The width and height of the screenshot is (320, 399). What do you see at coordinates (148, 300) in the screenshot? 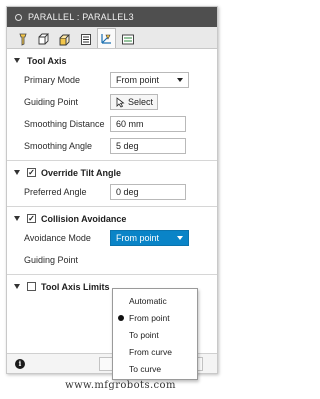
I see `menu-item-label: Automatic` at bounding box center [148, 300].